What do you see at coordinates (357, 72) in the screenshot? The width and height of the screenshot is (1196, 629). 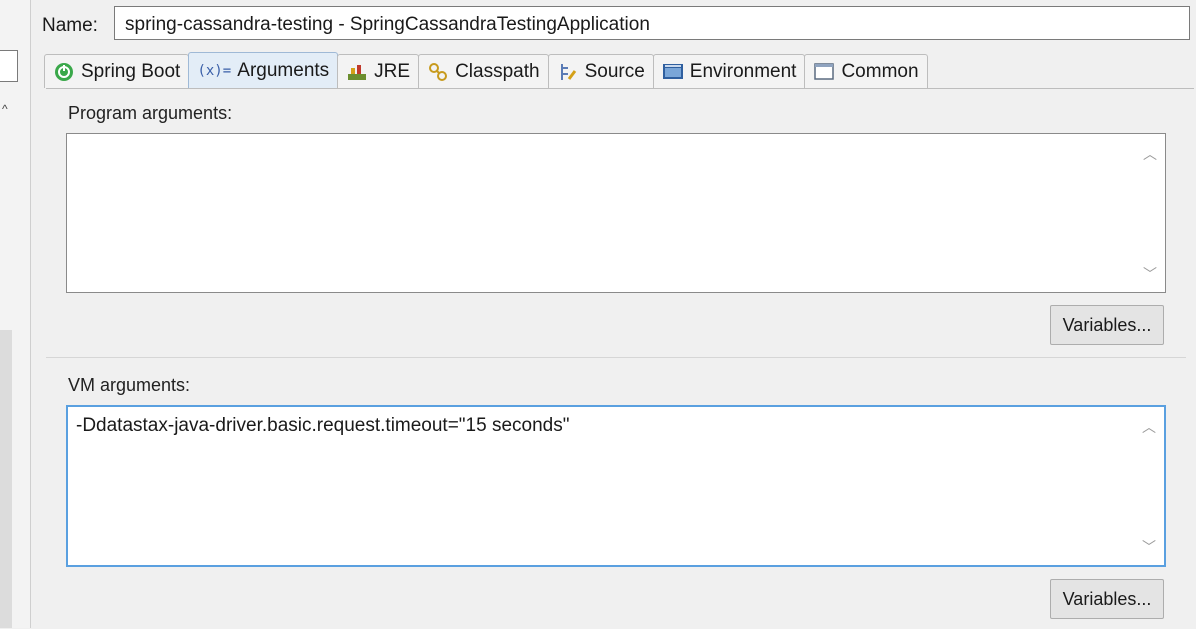 I see `jre-icon` at bounding box center [357, 72].